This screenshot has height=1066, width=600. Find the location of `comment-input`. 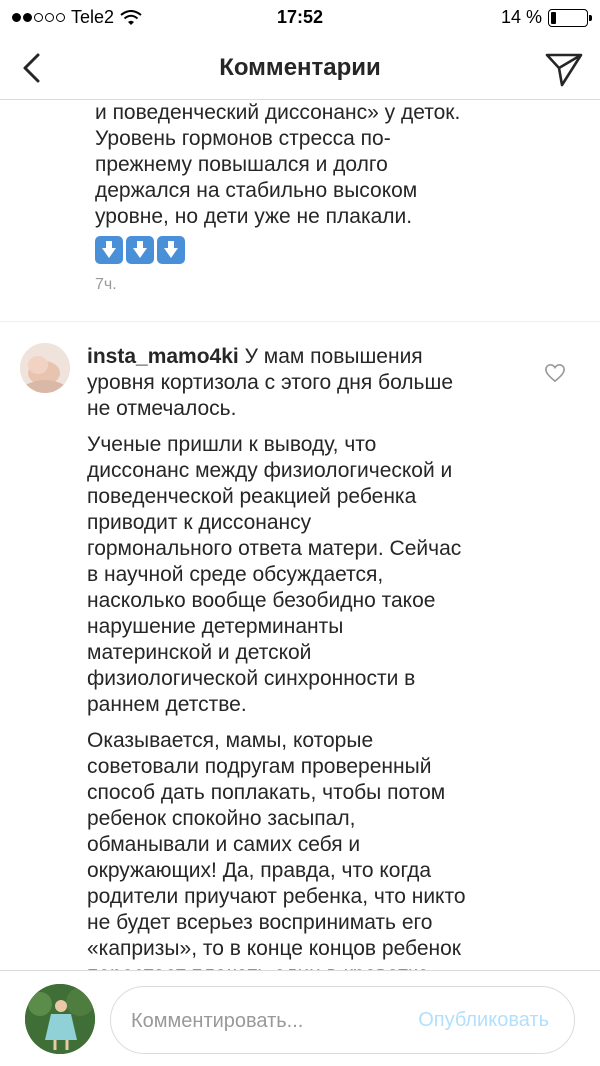

comment-input is located at coordinates (261, 1021).